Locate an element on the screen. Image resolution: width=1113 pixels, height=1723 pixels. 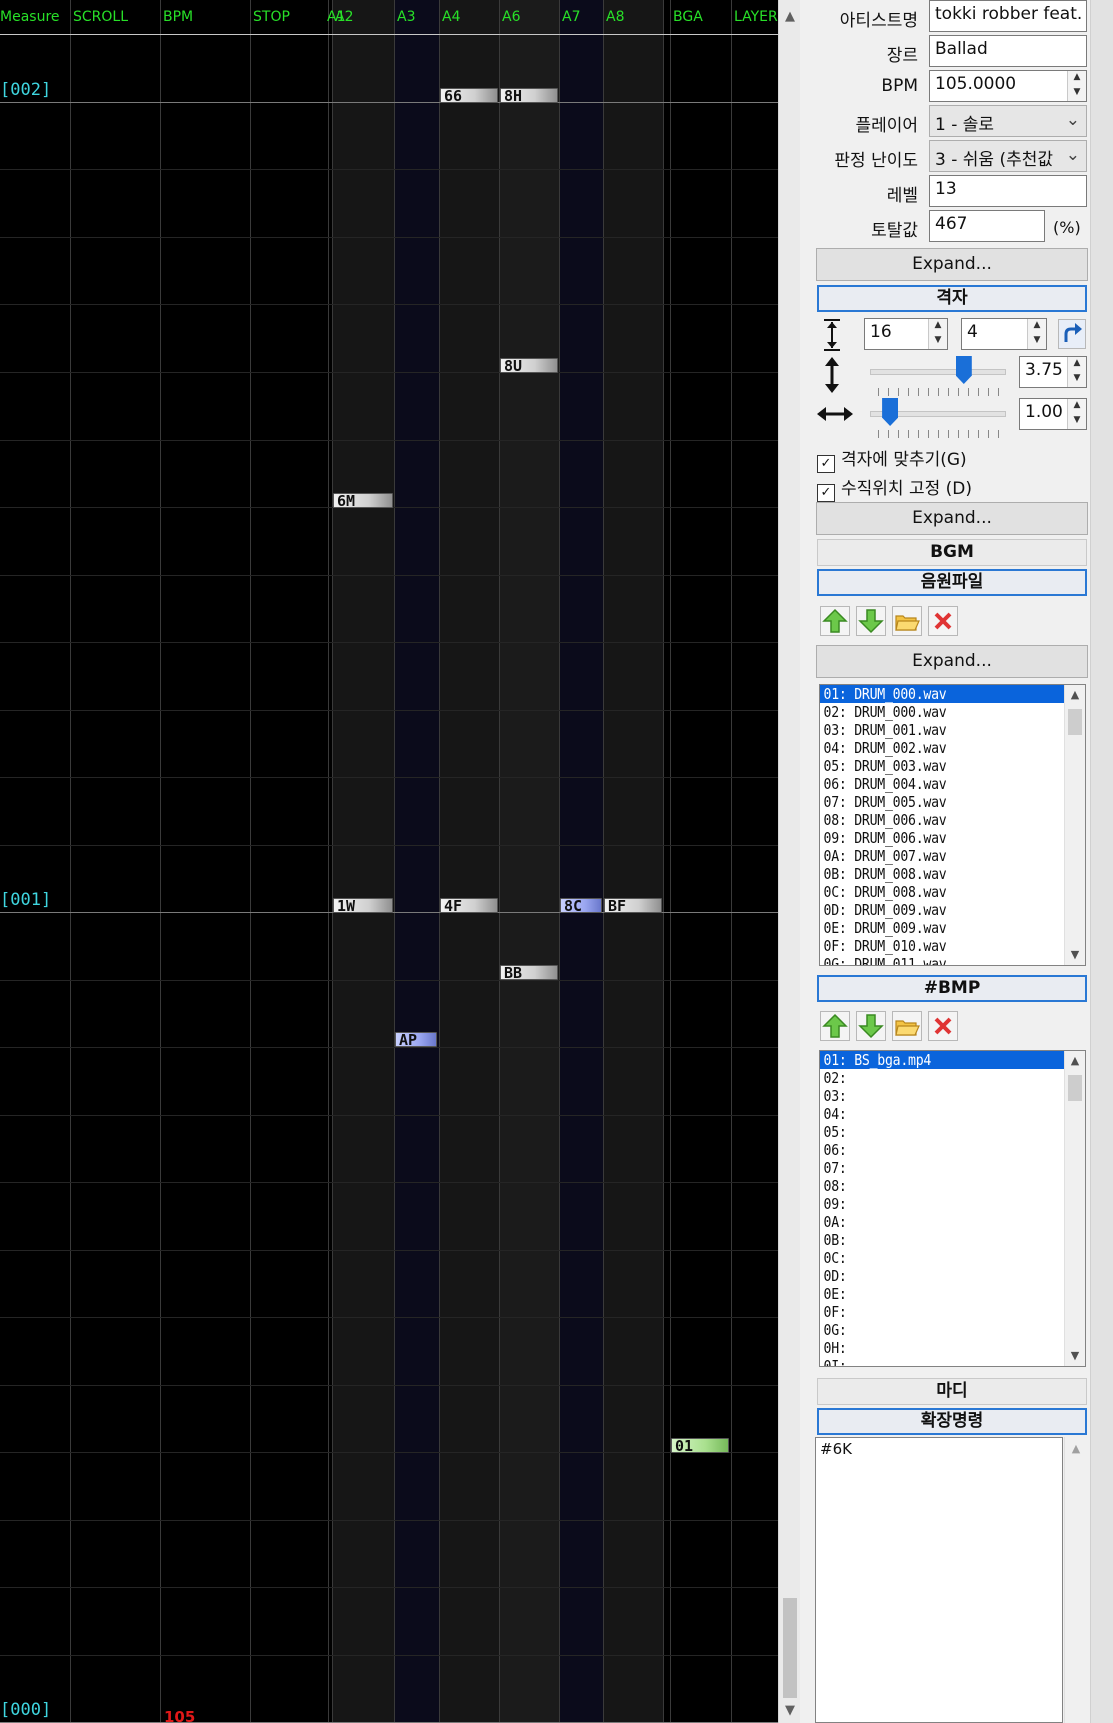
bmp-list-scrollbar: ▲ ▼ is located at coordinates (1074, 1208).